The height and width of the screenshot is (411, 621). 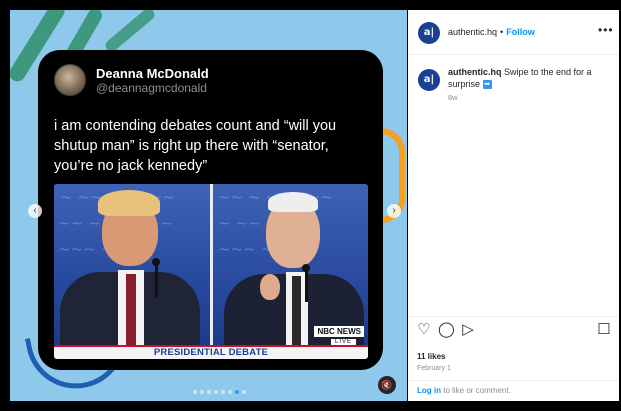 What do you see at coordinates (446, 330) in the screenshot?
I see `comment-icon: ◯` at bounding box center [446, 330].